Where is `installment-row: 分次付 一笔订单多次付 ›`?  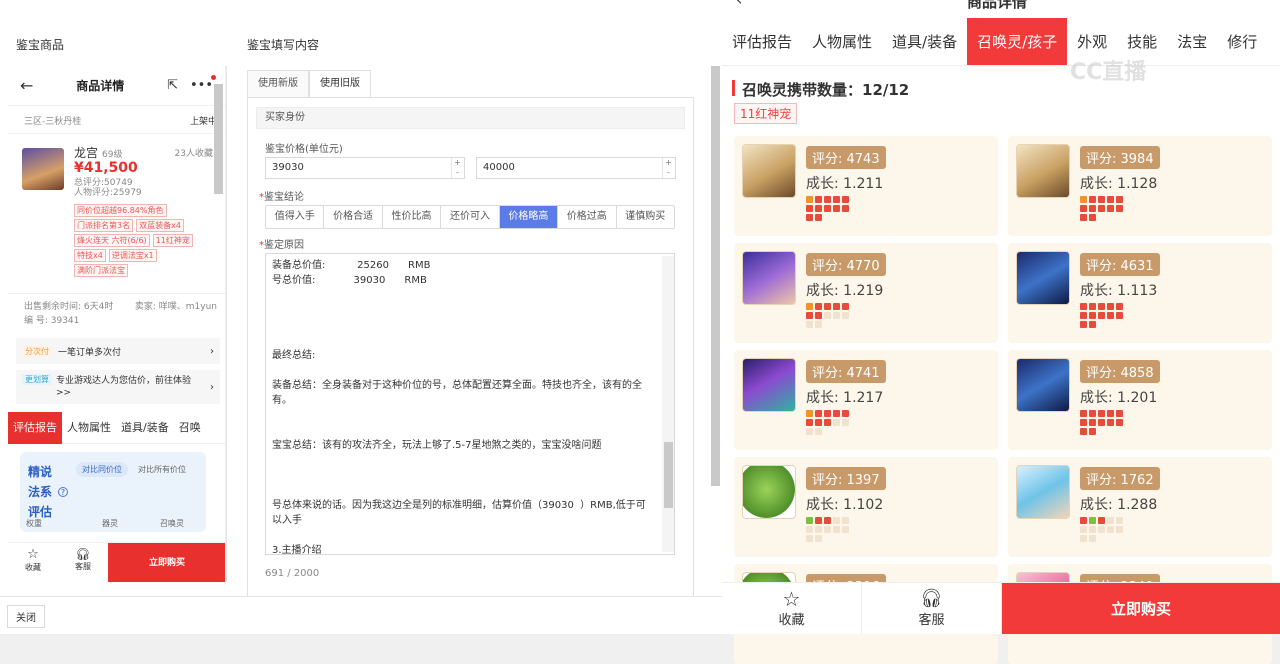
installment-row: 分次付 一笔订单多次付 › is located at coordinates (118, 351).